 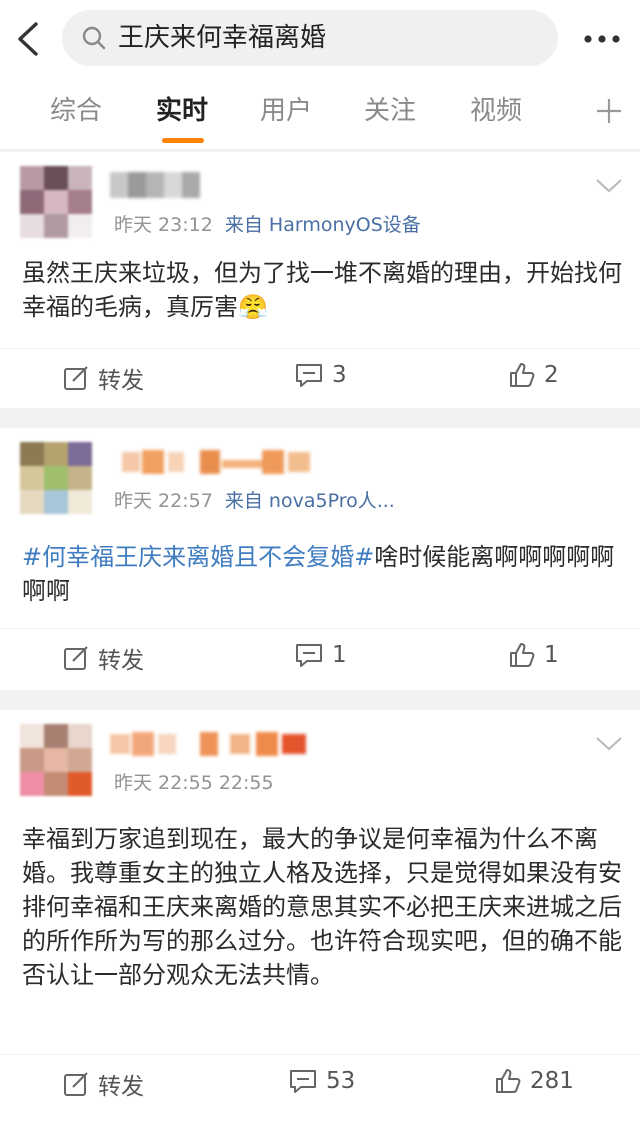 I want to click on comment-button: 3, so click(x=320, y=375).